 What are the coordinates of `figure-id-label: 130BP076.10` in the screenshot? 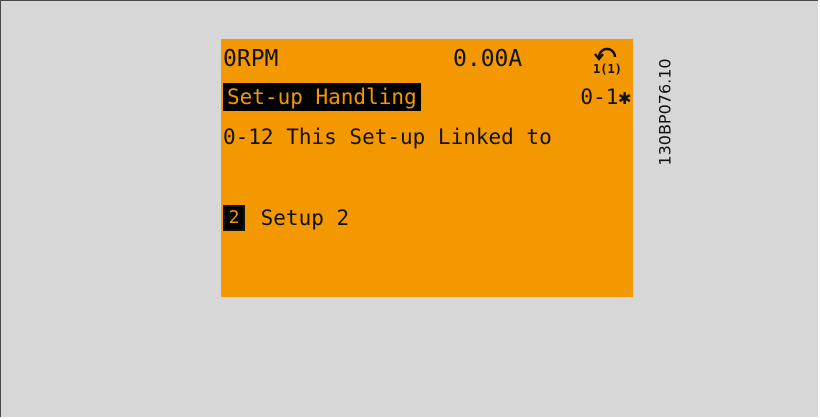 It's located at (665, 112).